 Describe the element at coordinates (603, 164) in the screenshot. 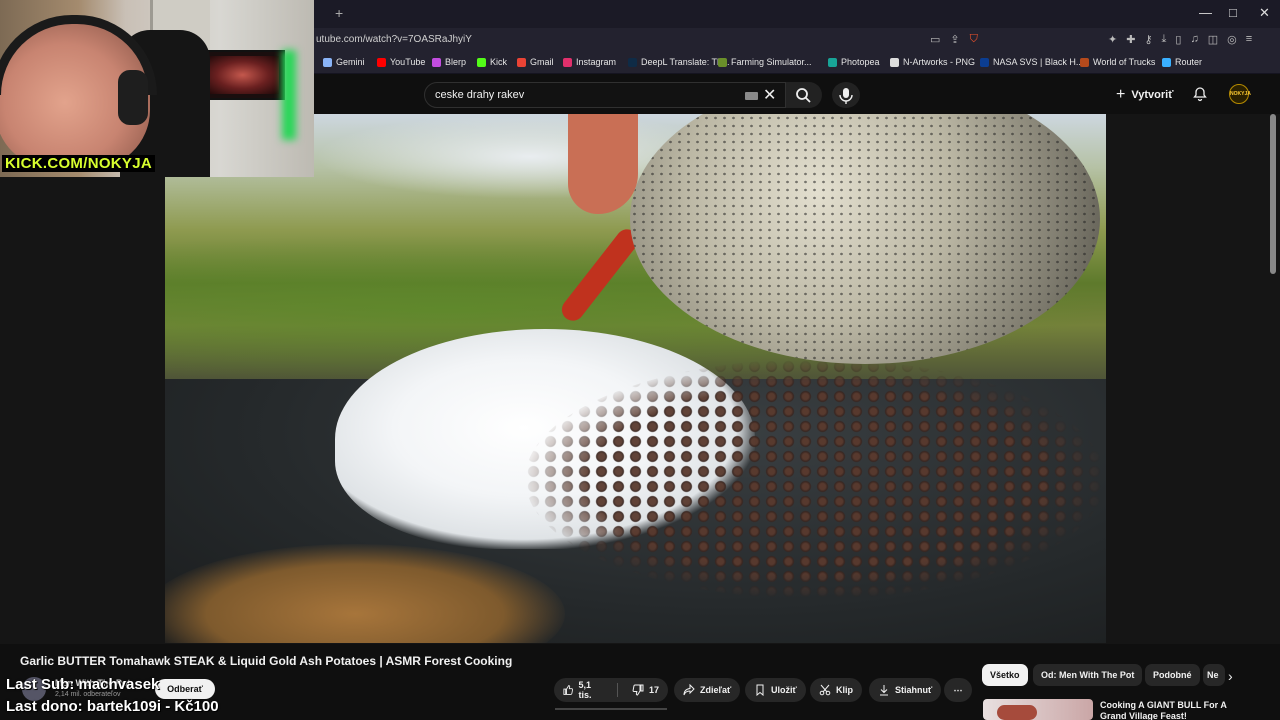

I see `video-hand` at that location.